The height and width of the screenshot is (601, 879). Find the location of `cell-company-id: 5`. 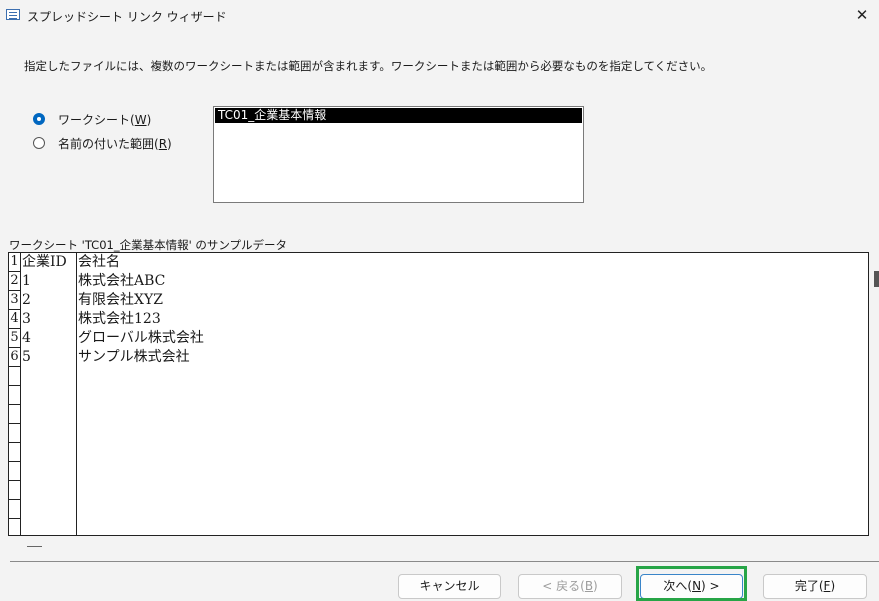

cell-company-id: 5 is located at coordinates (26, 357).